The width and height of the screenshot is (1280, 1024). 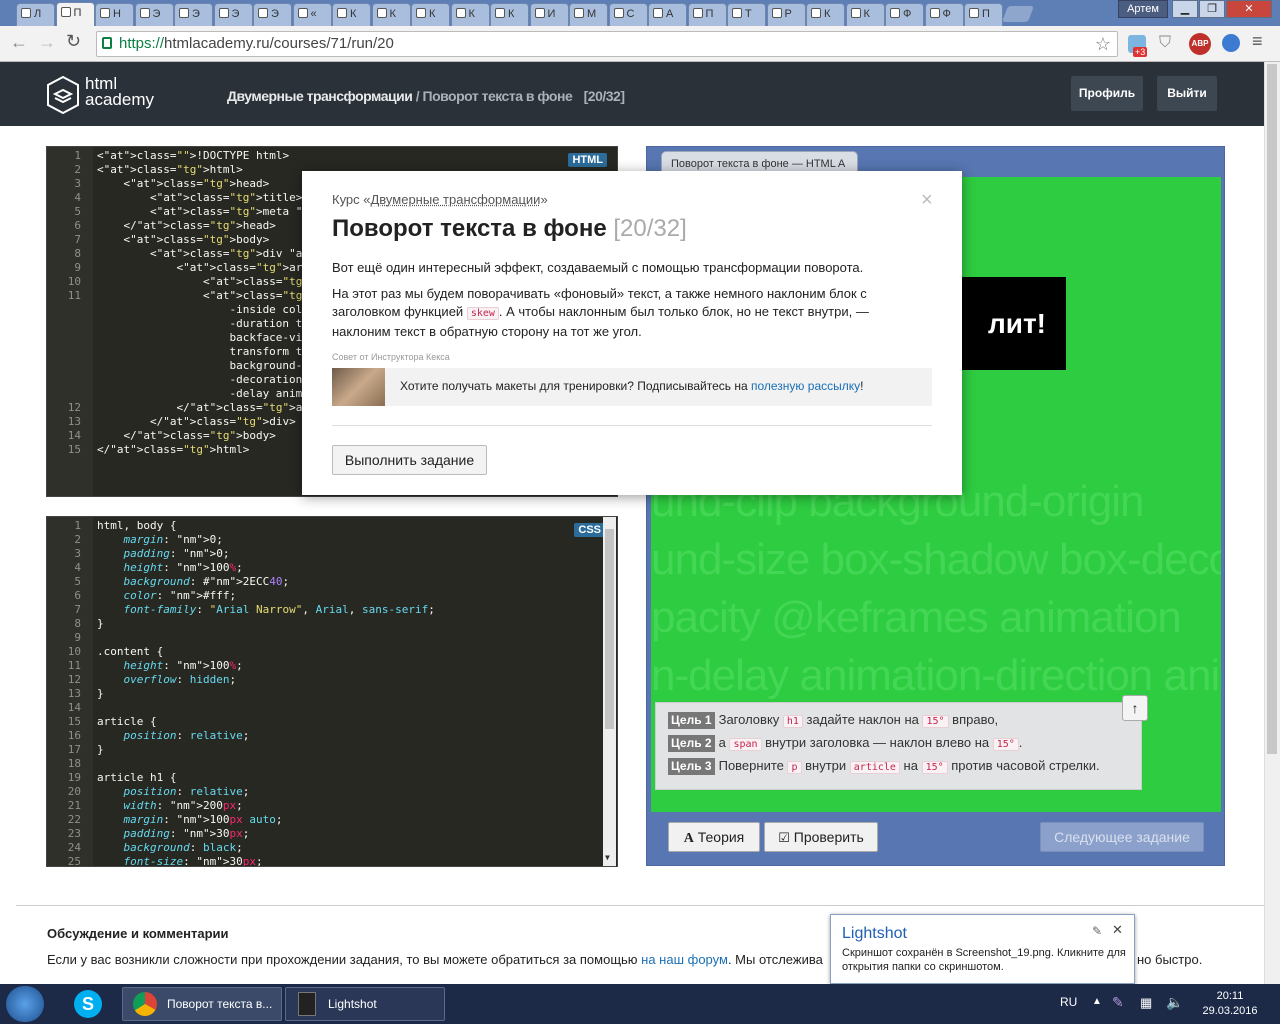 I want to click on modal-course: Курс «Двумерные трансформации», so click(x=440, y=199).